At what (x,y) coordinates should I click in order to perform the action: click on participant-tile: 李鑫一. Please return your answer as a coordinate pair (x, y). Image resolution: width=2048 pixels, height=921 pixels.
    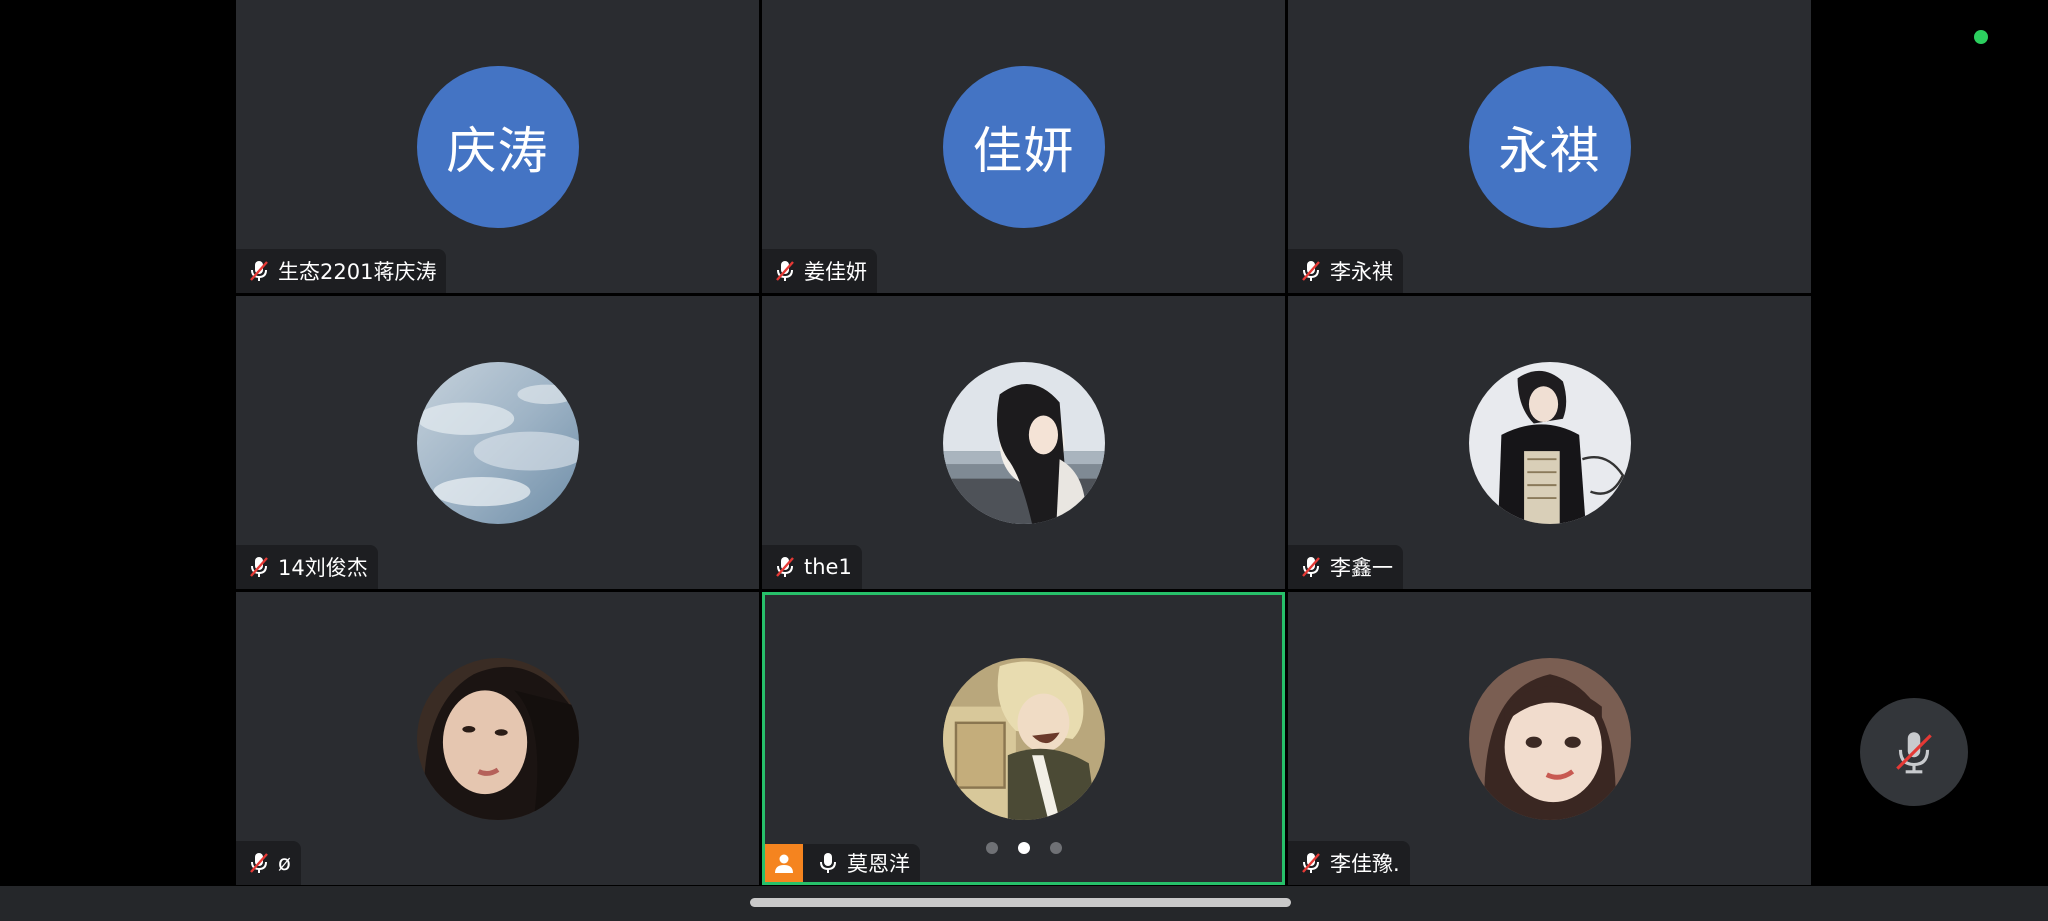
    Looking at the image, I should click on (1549, 442).